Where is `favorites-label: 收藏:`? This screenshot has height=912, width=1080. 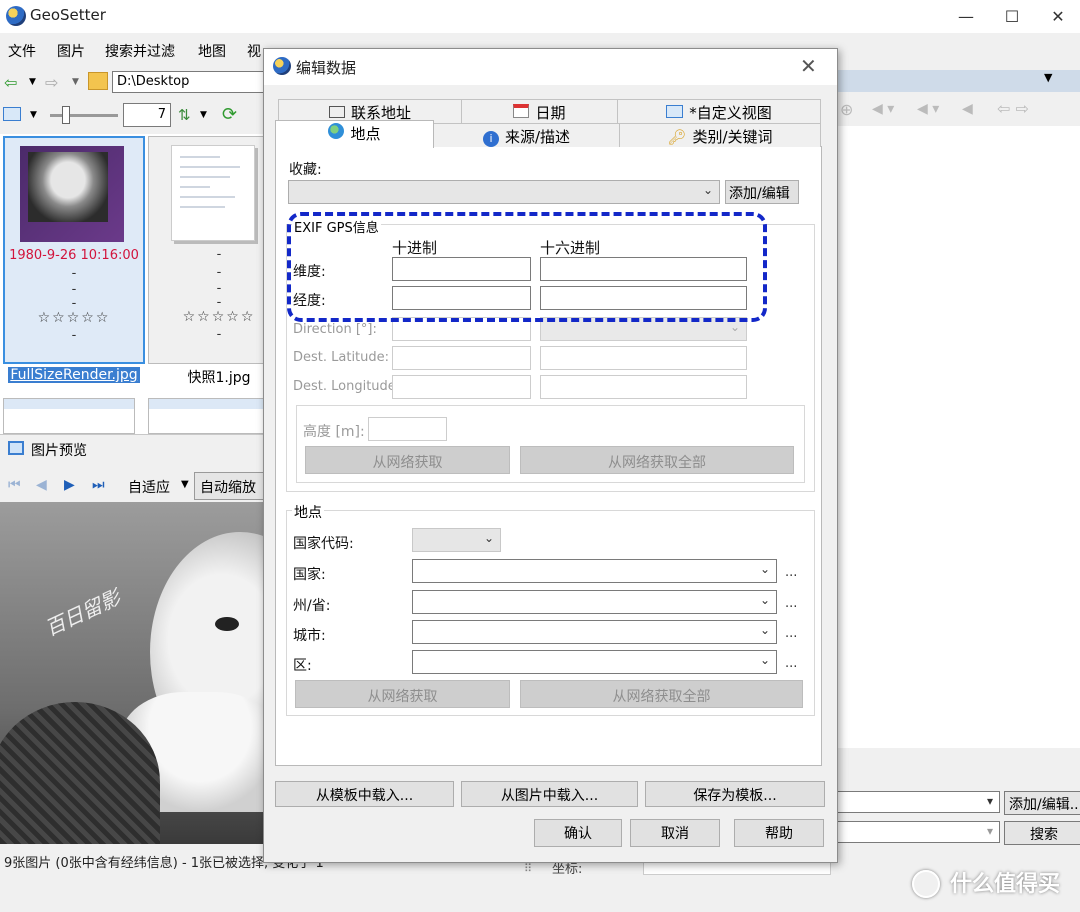
favorites-label: 收藏: is located at coordinates (305, 170).